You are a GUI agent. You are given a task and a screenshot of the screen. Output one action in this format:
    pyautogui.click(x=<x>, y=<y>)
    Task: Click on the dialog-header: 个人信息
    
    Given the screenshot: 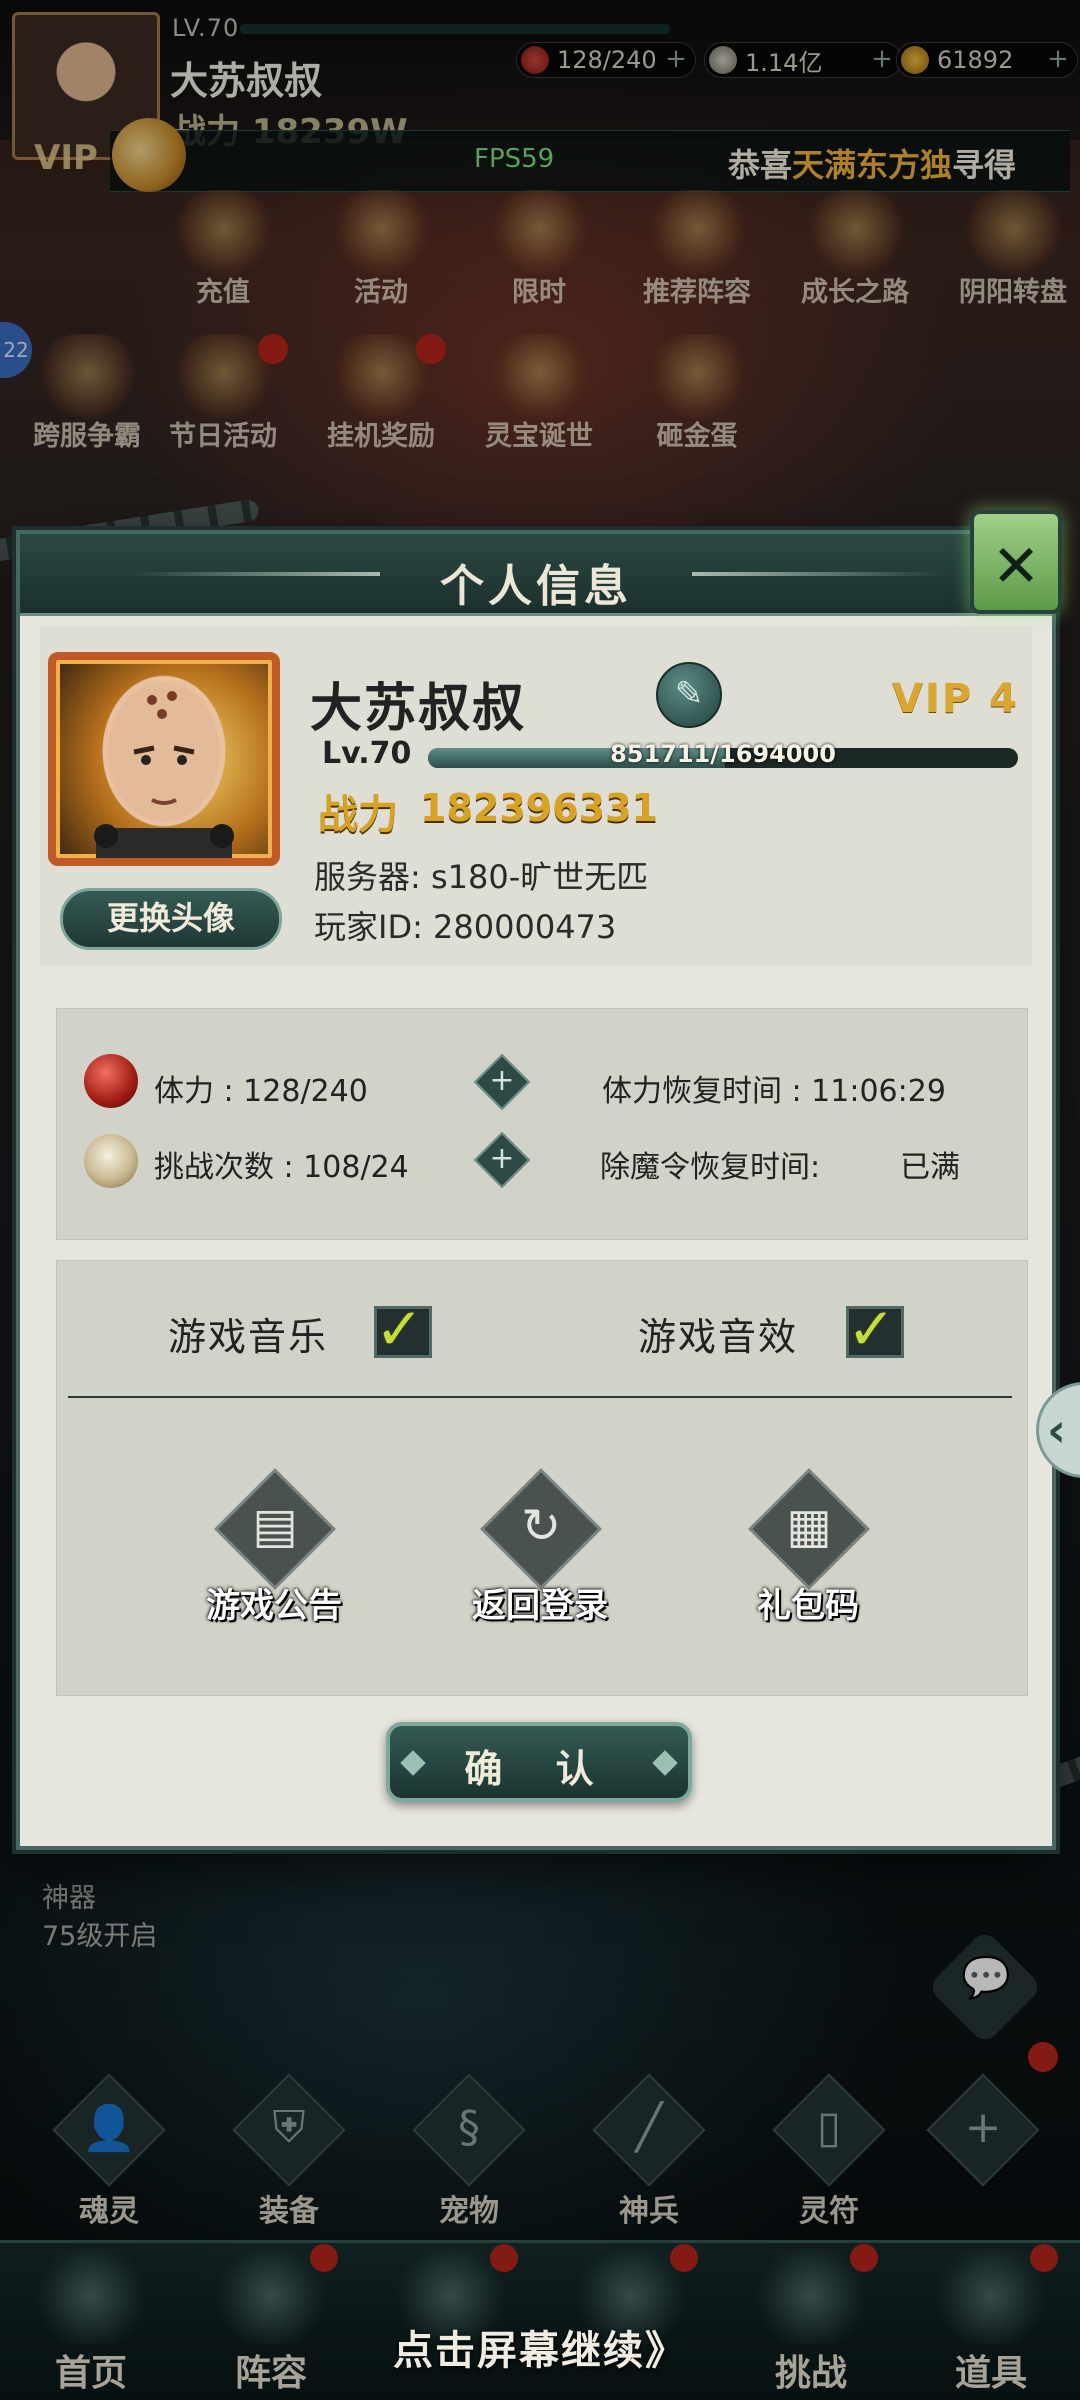 What is the action you would take?
    pyautogui.click(x=536, y=575)
    